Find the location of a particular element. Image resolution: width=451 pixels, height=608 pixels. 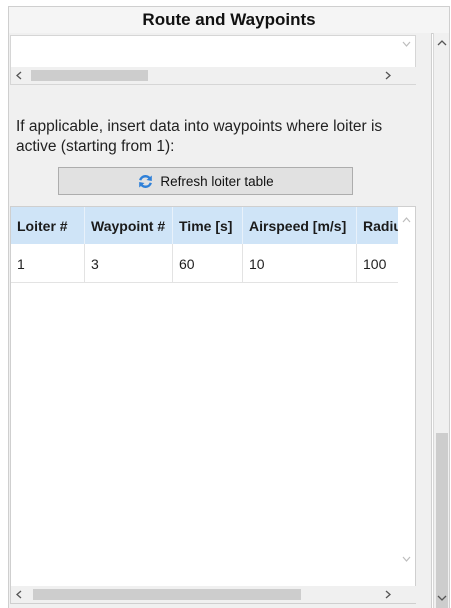

refresh-loiter-table-button: Refresh loiter table is located at coordinates (205, 181).